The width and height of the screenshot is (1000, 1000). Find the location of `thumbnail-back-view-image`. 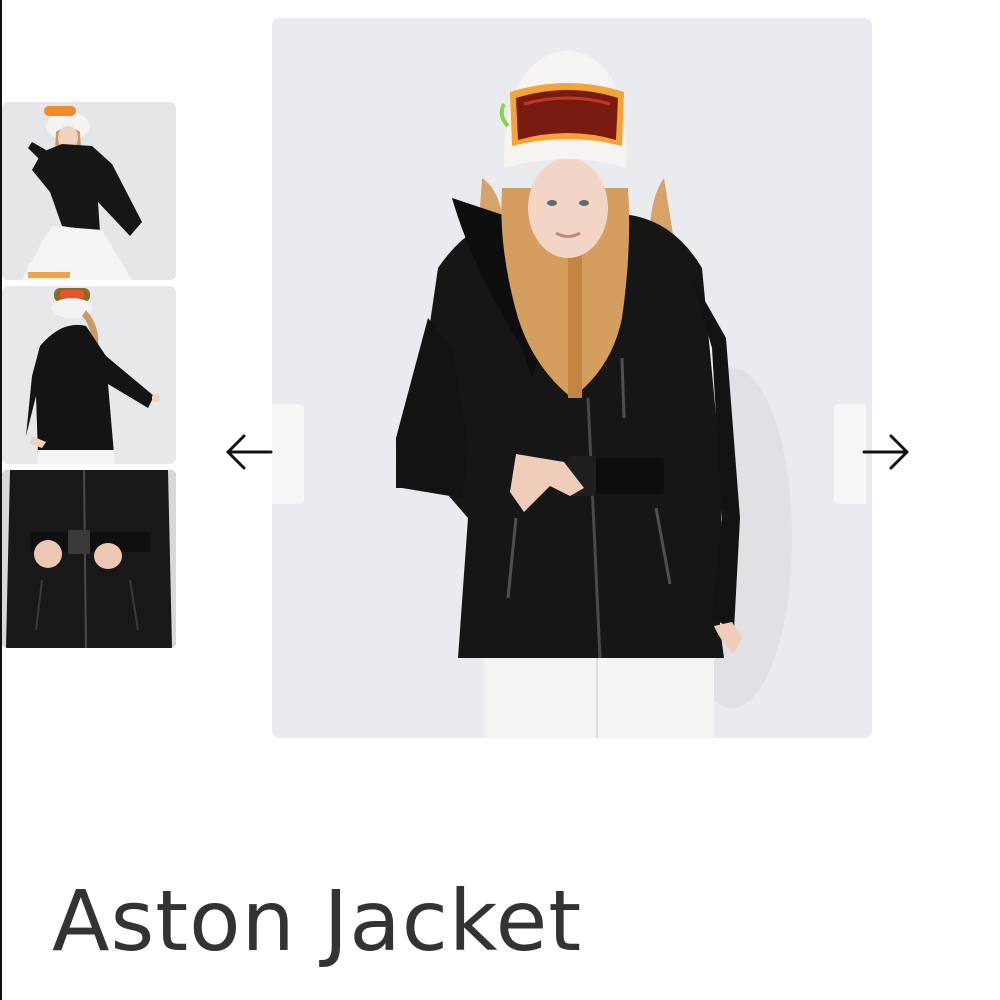

thumbnail-back-view-image is located at coordinates (89, 375).